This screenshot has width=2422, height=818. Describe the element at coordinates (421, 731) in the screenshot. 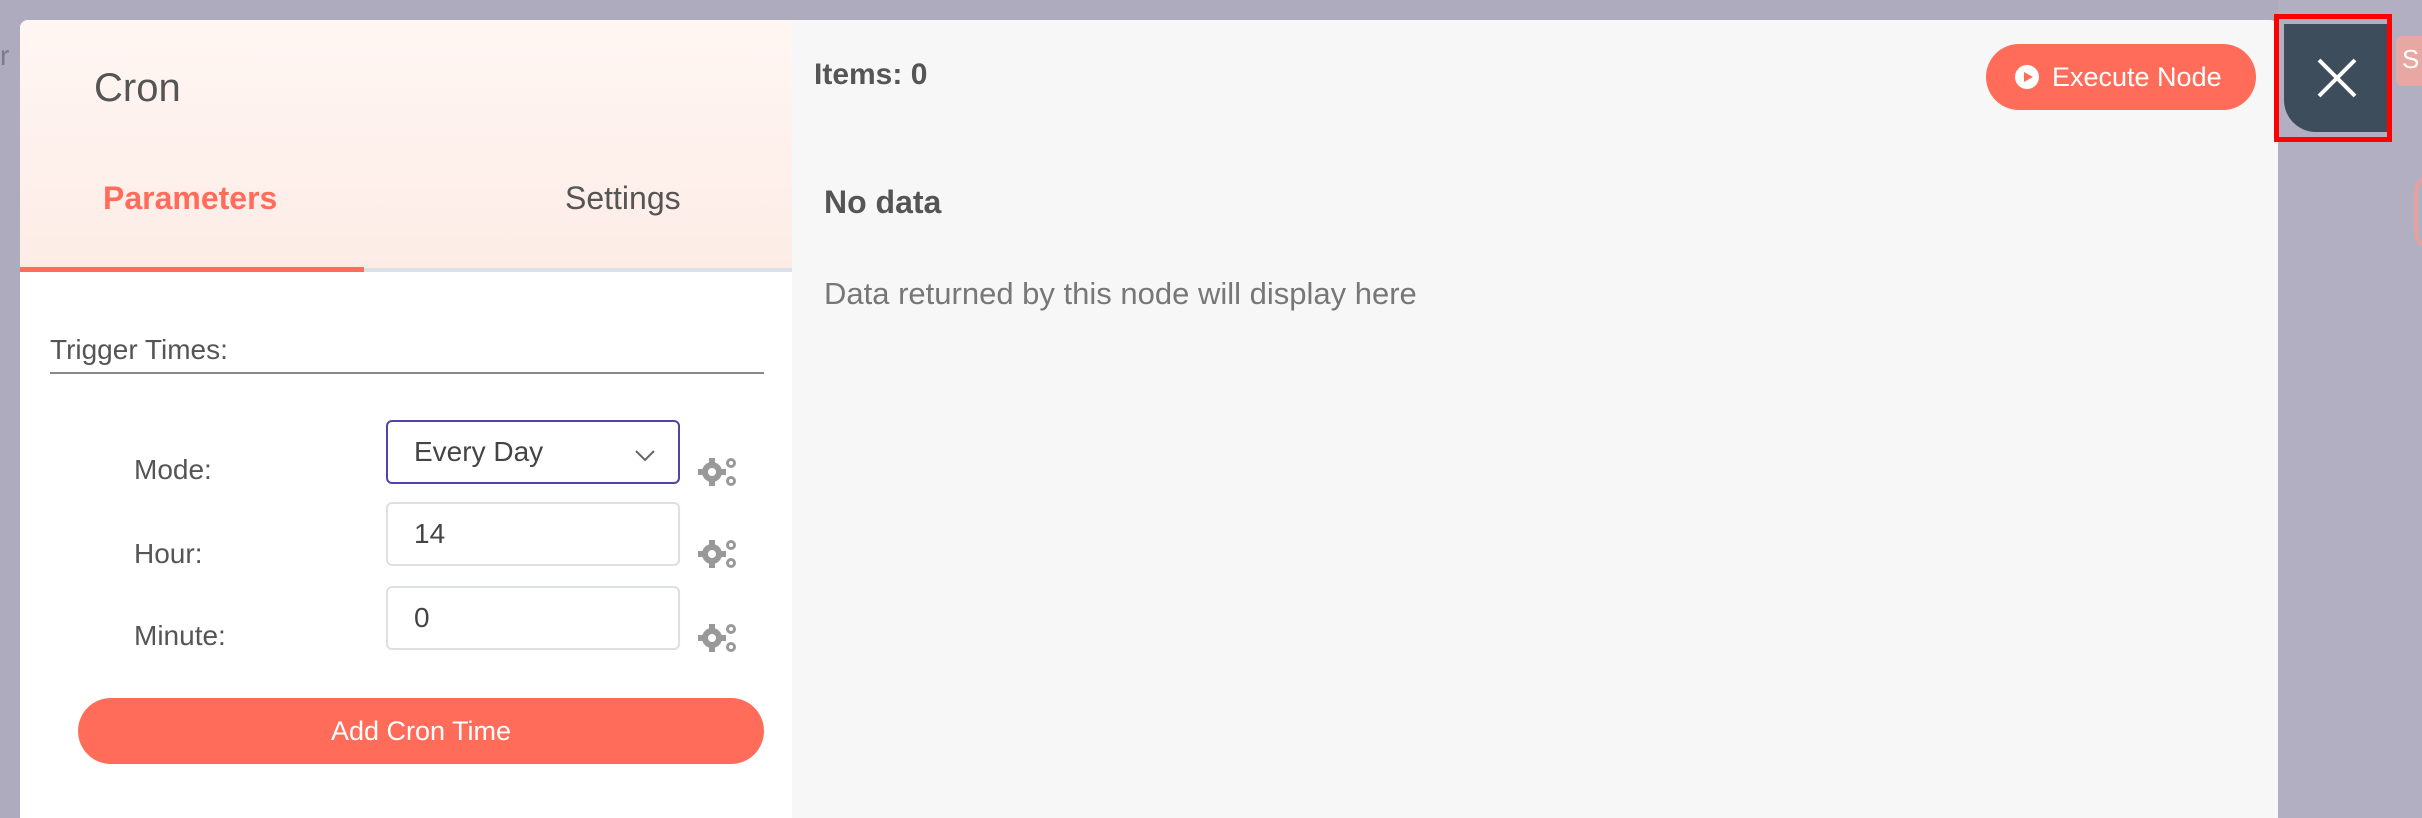

I see `add-cron-time-button: Add Cron Time` at that location.